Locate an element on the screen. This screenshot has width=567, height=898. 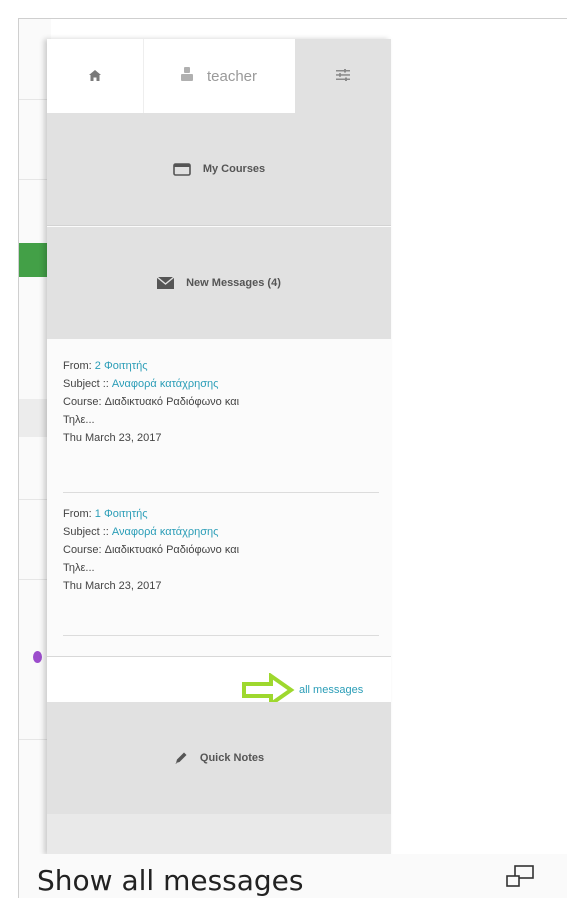
top-nav: teacher is located at coordinates (219, 76).